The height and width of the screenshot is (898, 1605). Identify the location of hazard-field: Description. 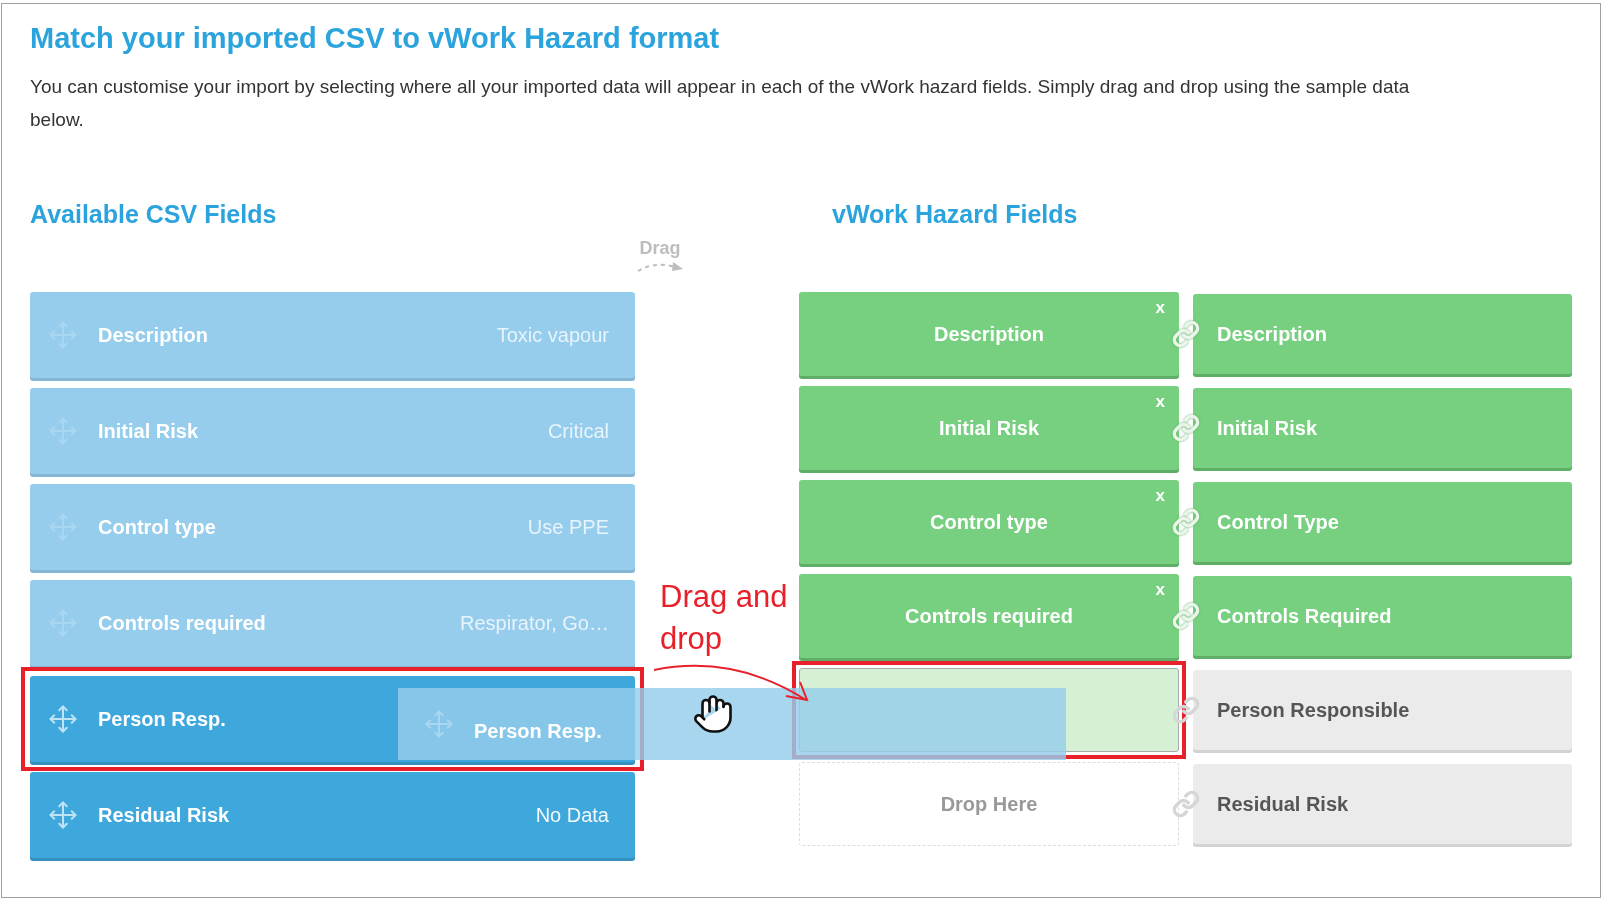
(1382, 334).